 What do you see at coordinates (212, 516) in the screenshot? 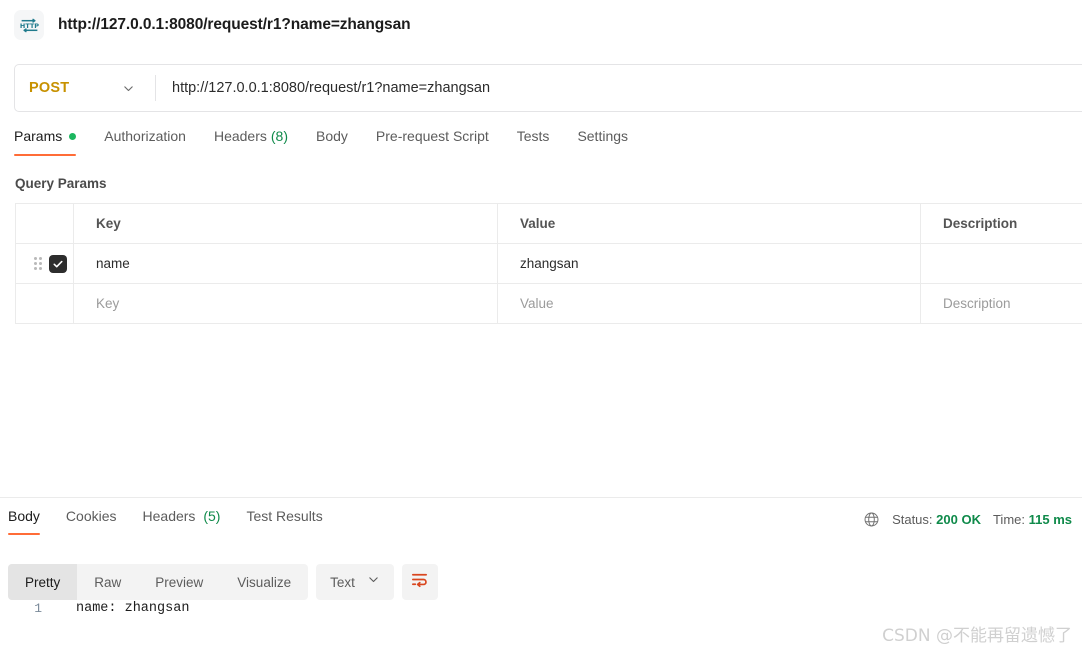
I see `response-tab-headers-count: (5)` at bounding box center [212, 516].